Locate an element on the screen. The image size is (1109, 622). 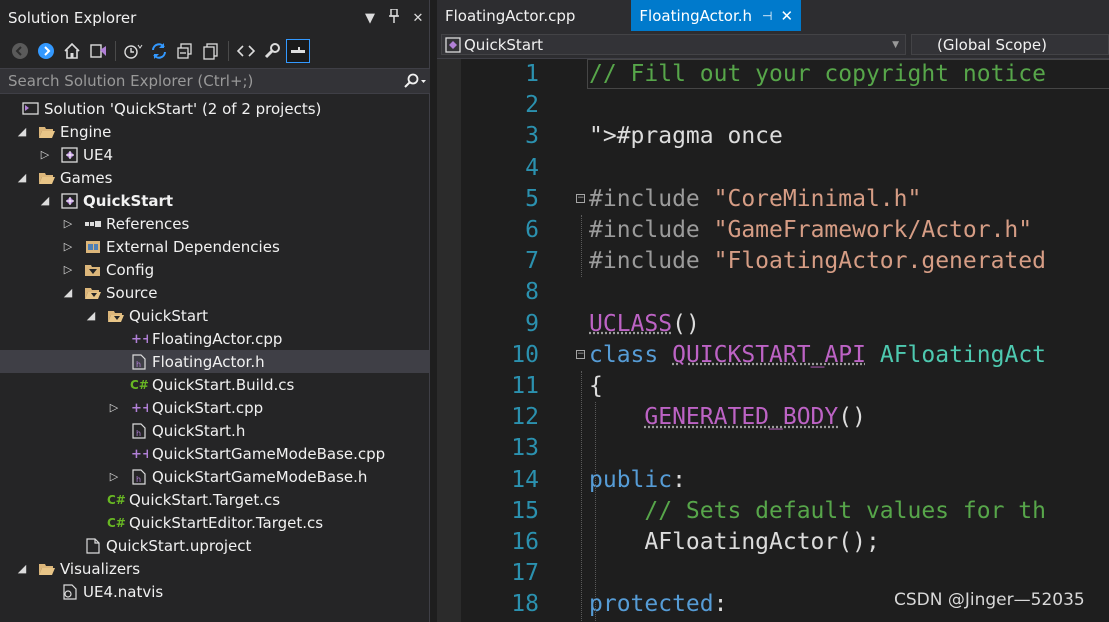
code-line: 16 AFloatingActor(); is located at coordinates (785, 542).